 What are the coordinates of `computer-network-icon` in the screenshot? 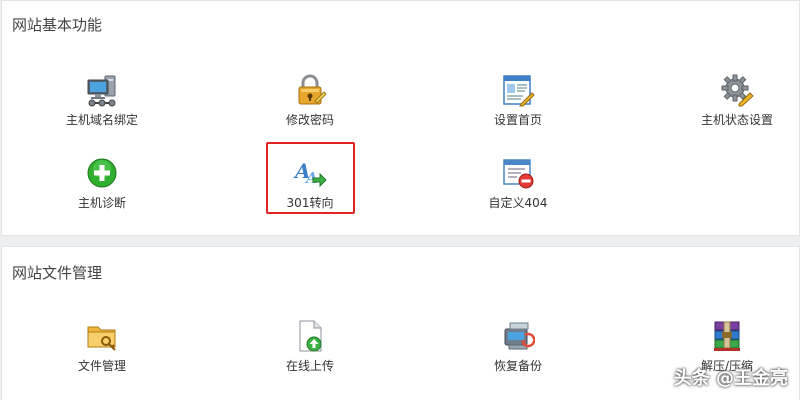 It's located at (101, 91).